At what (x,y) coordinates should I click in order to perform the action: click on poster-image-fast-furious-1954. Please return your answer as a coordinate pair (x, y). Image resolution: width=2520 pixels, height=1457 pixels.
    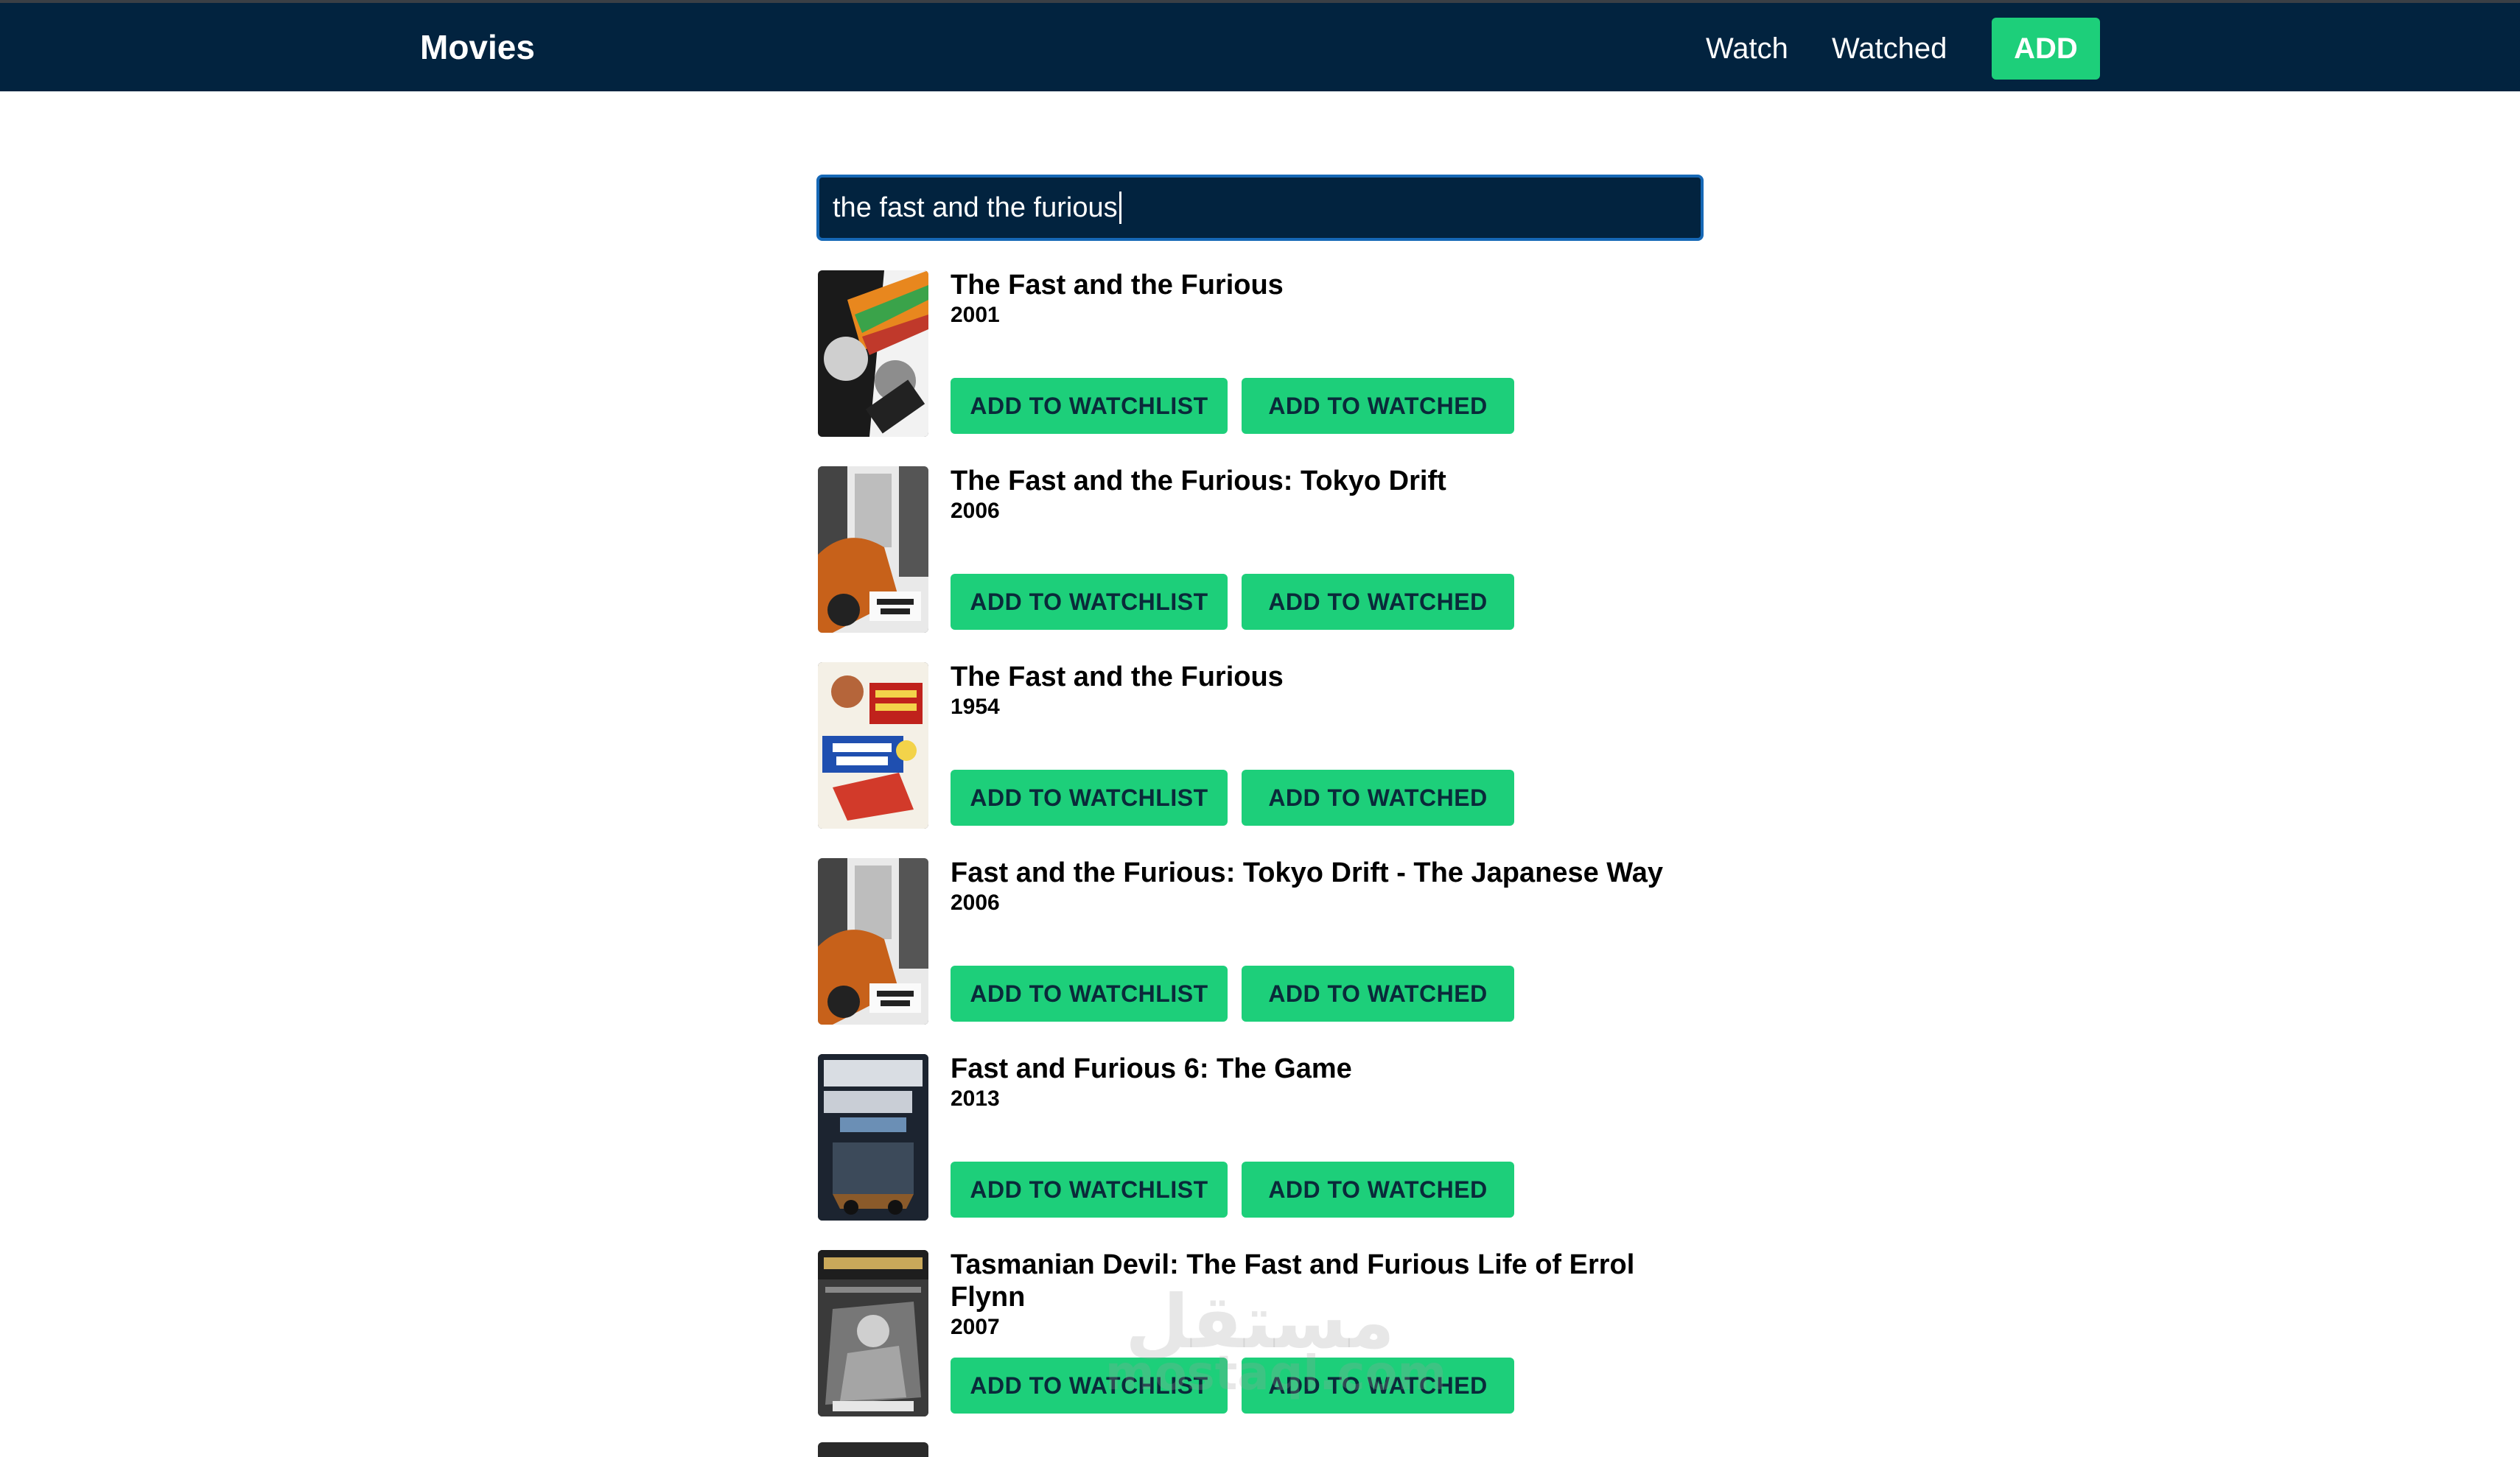
    Looking at the image, I should click on (873, 745).